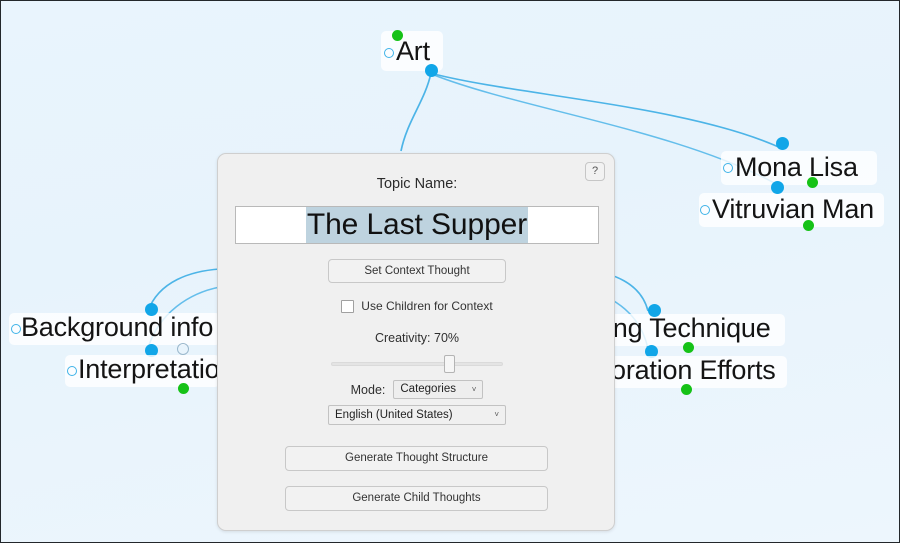 The height and width of the screenshot is (543, 900). I want to click on use-children-for-context-checkbox, so click(348, 306).